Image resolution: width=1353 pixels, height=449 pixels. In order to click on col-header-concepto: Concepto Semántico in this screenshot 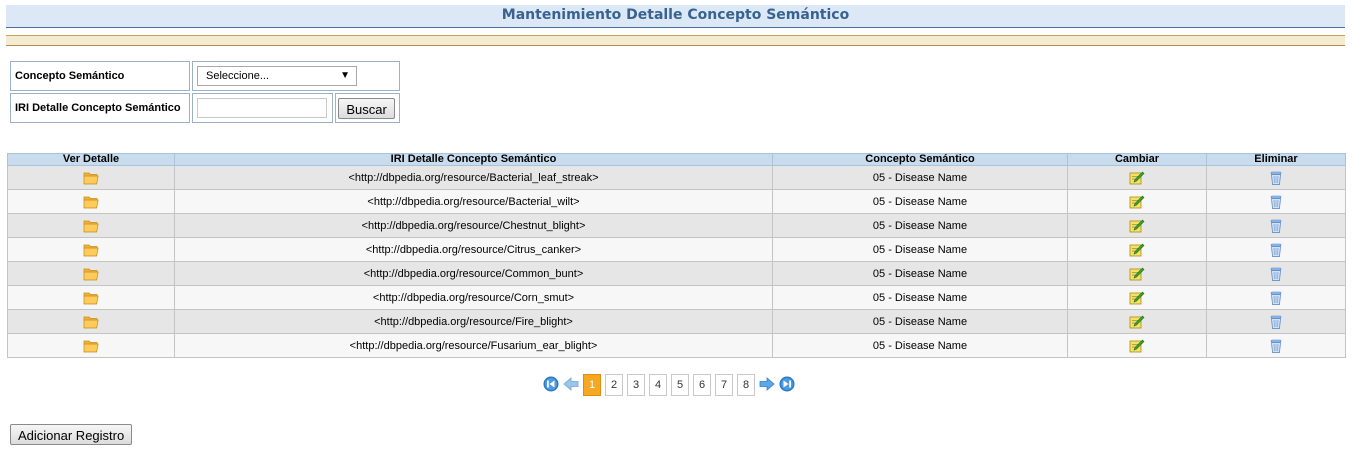, I will do `click(920, 159)`.